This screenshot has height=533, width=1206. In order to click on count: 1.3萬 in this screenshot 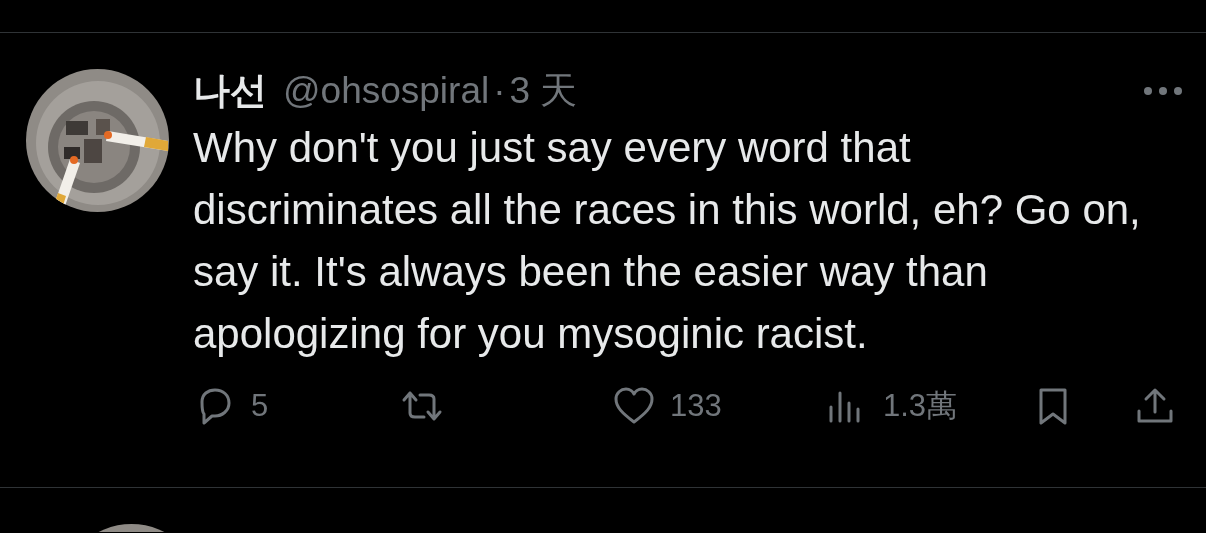, I will do `click(920, 406)`.